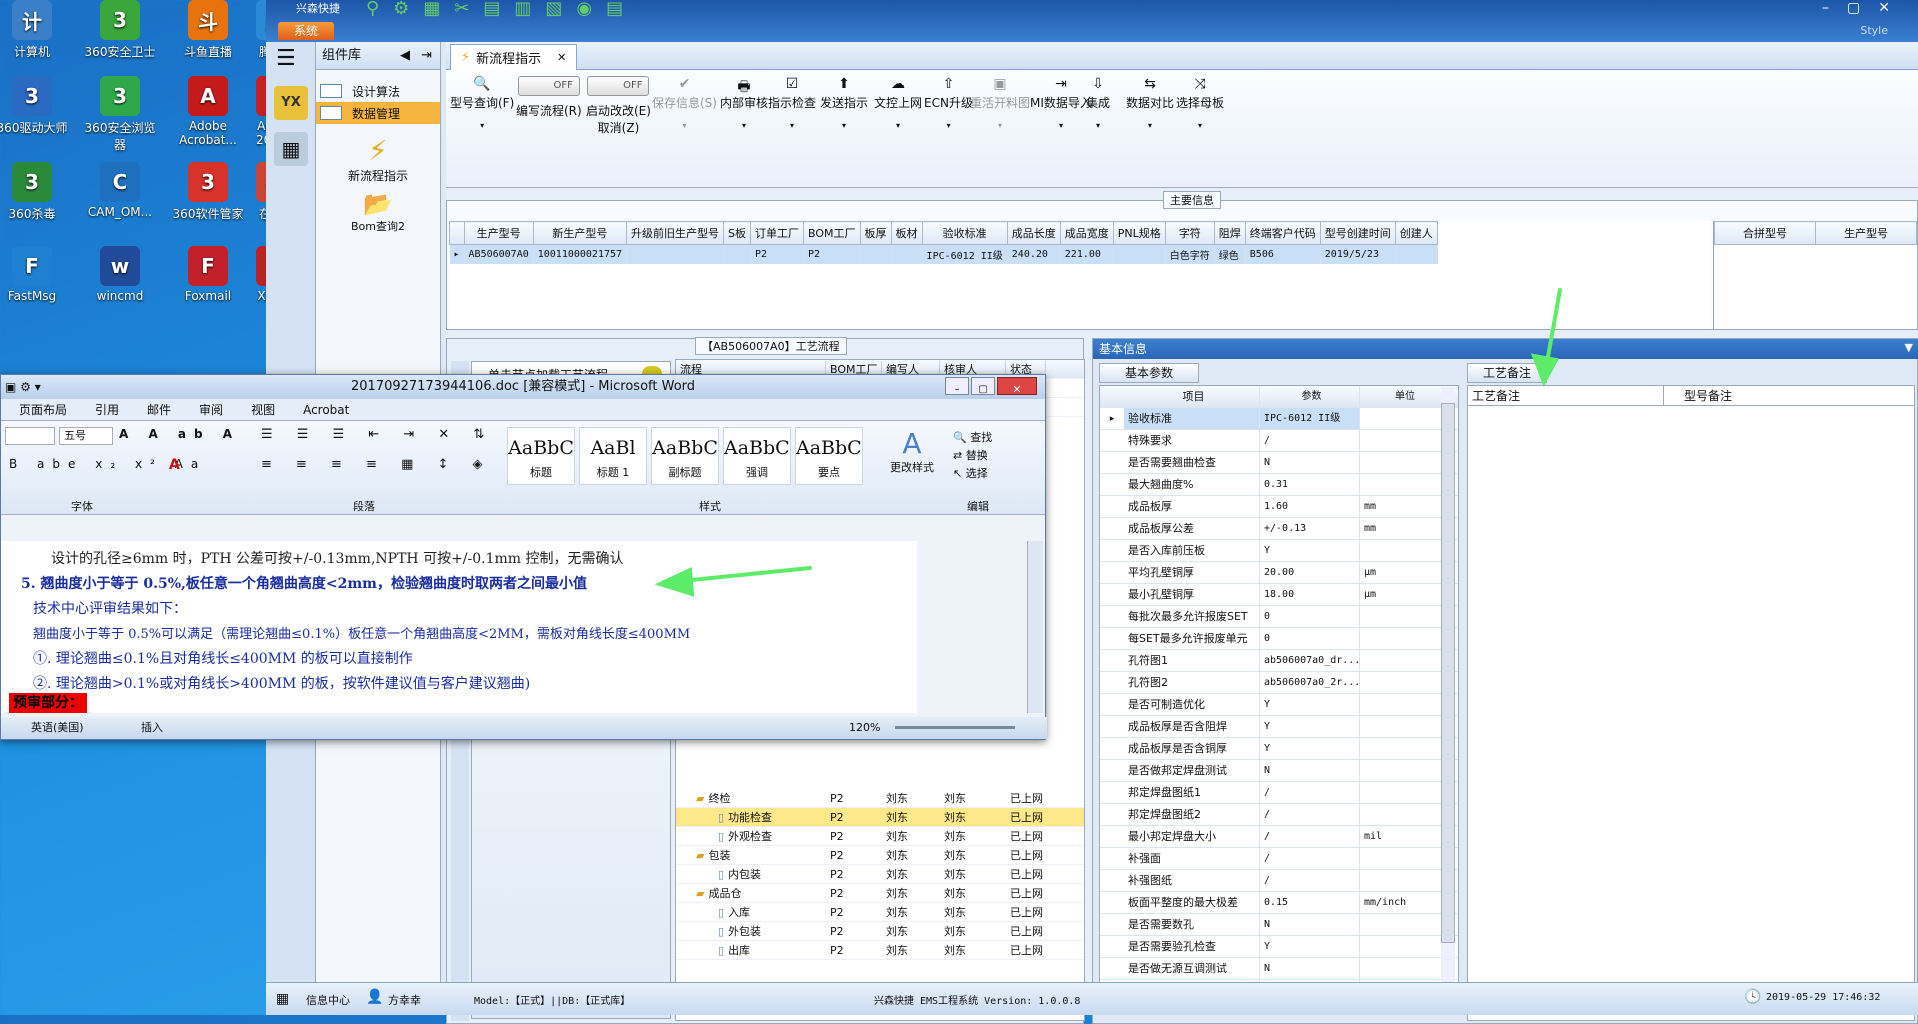  What do you see at coordinates (1545, 370) in the screenshot?
I see `arrow-head-remarks` at bounding box center [1545, 370].